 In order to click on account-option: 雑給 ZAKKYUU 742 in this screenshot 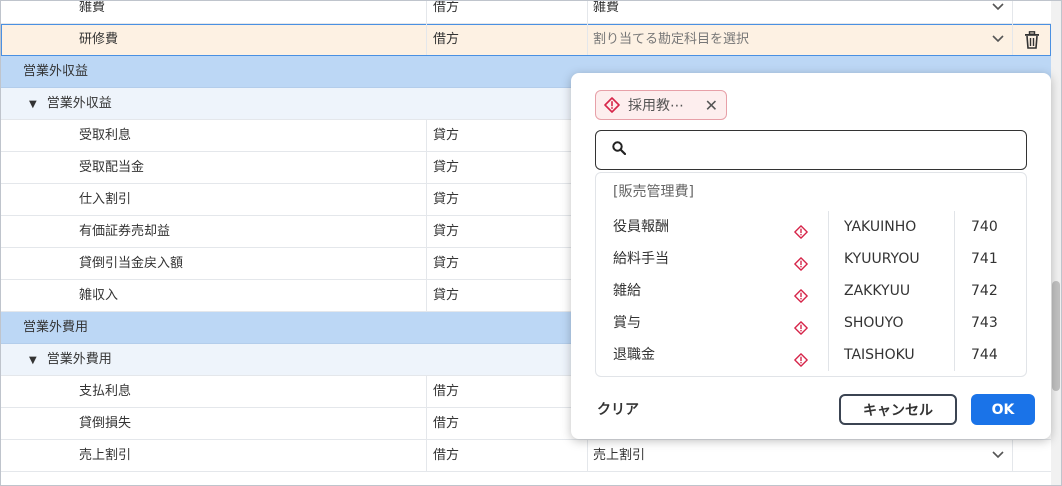, I will do `click(811, 291)`.